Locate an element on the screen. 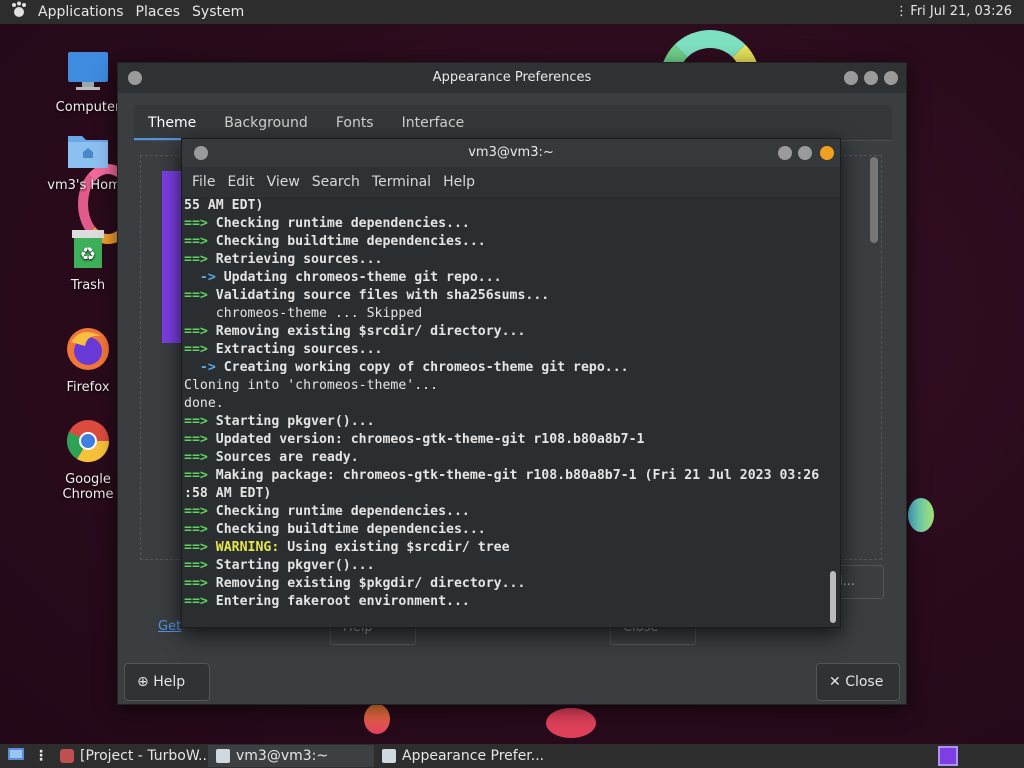 Image resolution: width=1024 pixels, height=768 pixels. terminal-line-text: done. is located at coordinates (204, 403).